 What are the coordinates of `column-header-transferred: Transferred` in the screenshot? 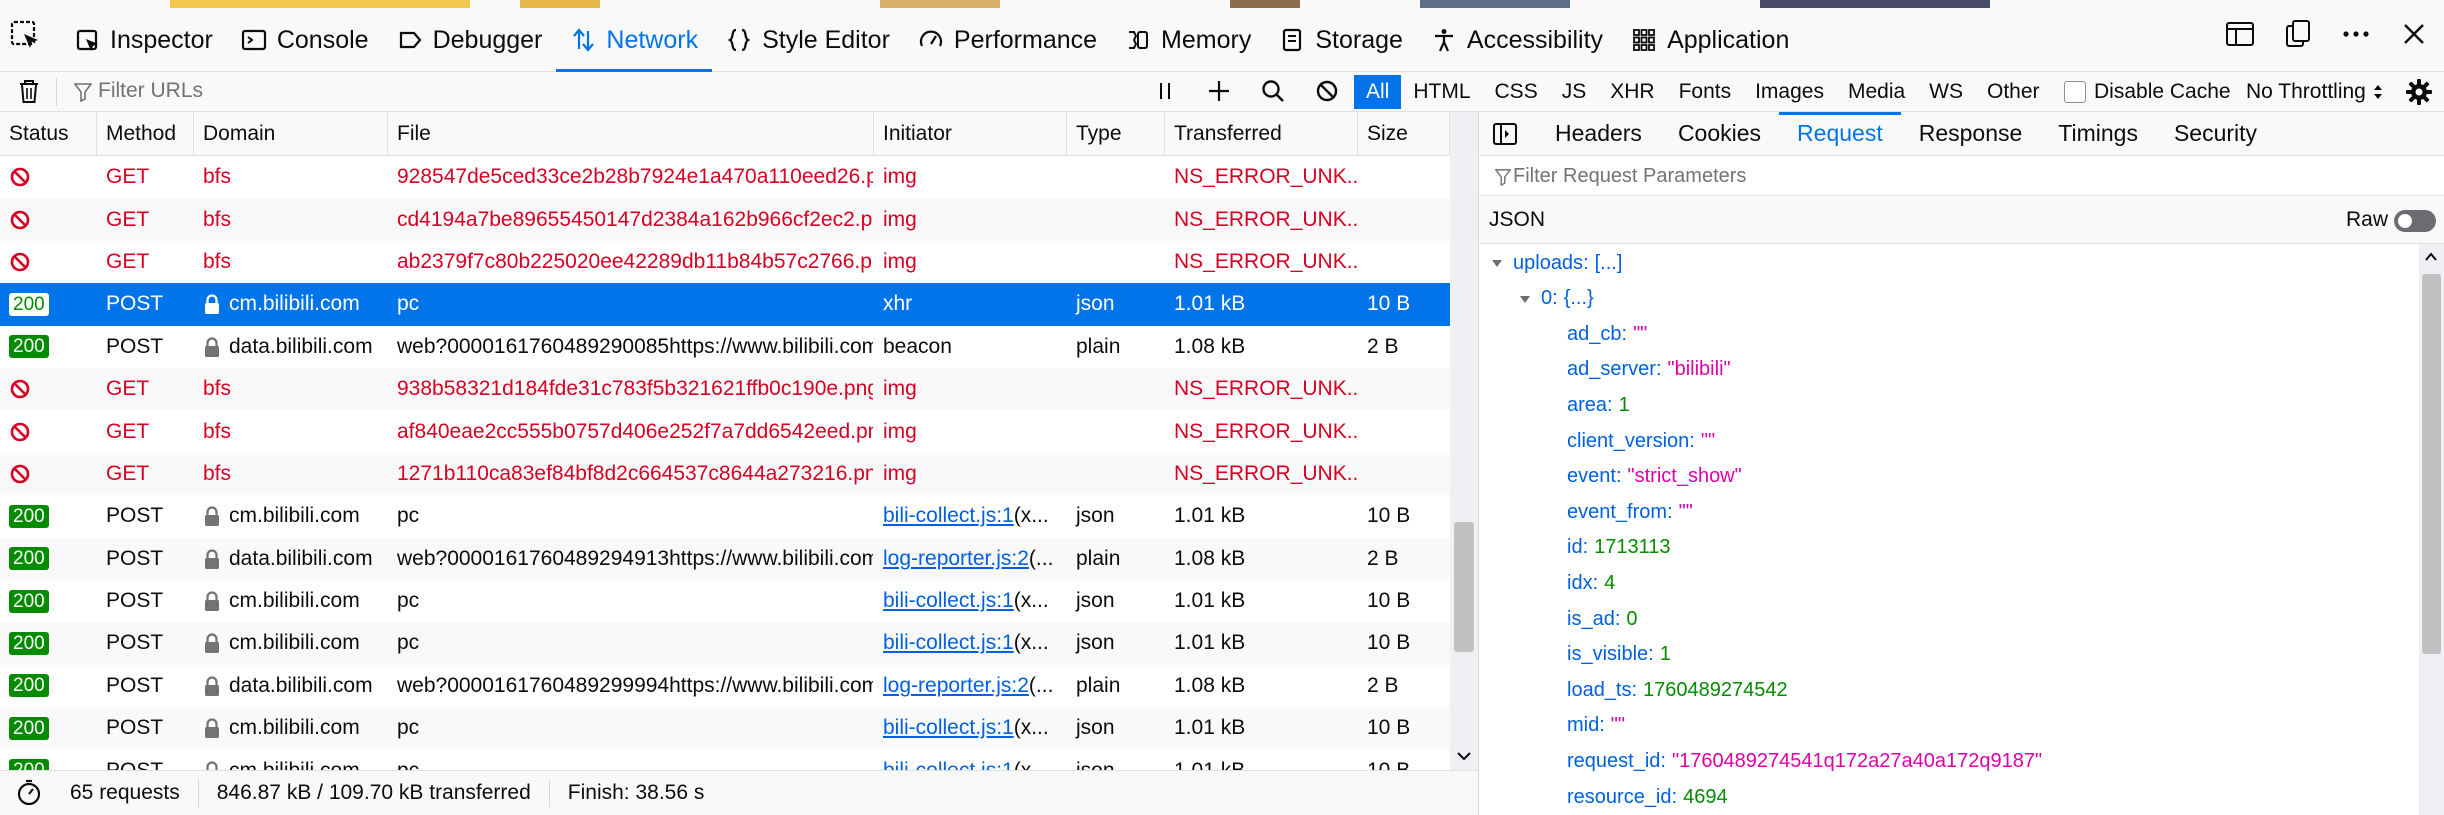 It's located at (1261, 134).